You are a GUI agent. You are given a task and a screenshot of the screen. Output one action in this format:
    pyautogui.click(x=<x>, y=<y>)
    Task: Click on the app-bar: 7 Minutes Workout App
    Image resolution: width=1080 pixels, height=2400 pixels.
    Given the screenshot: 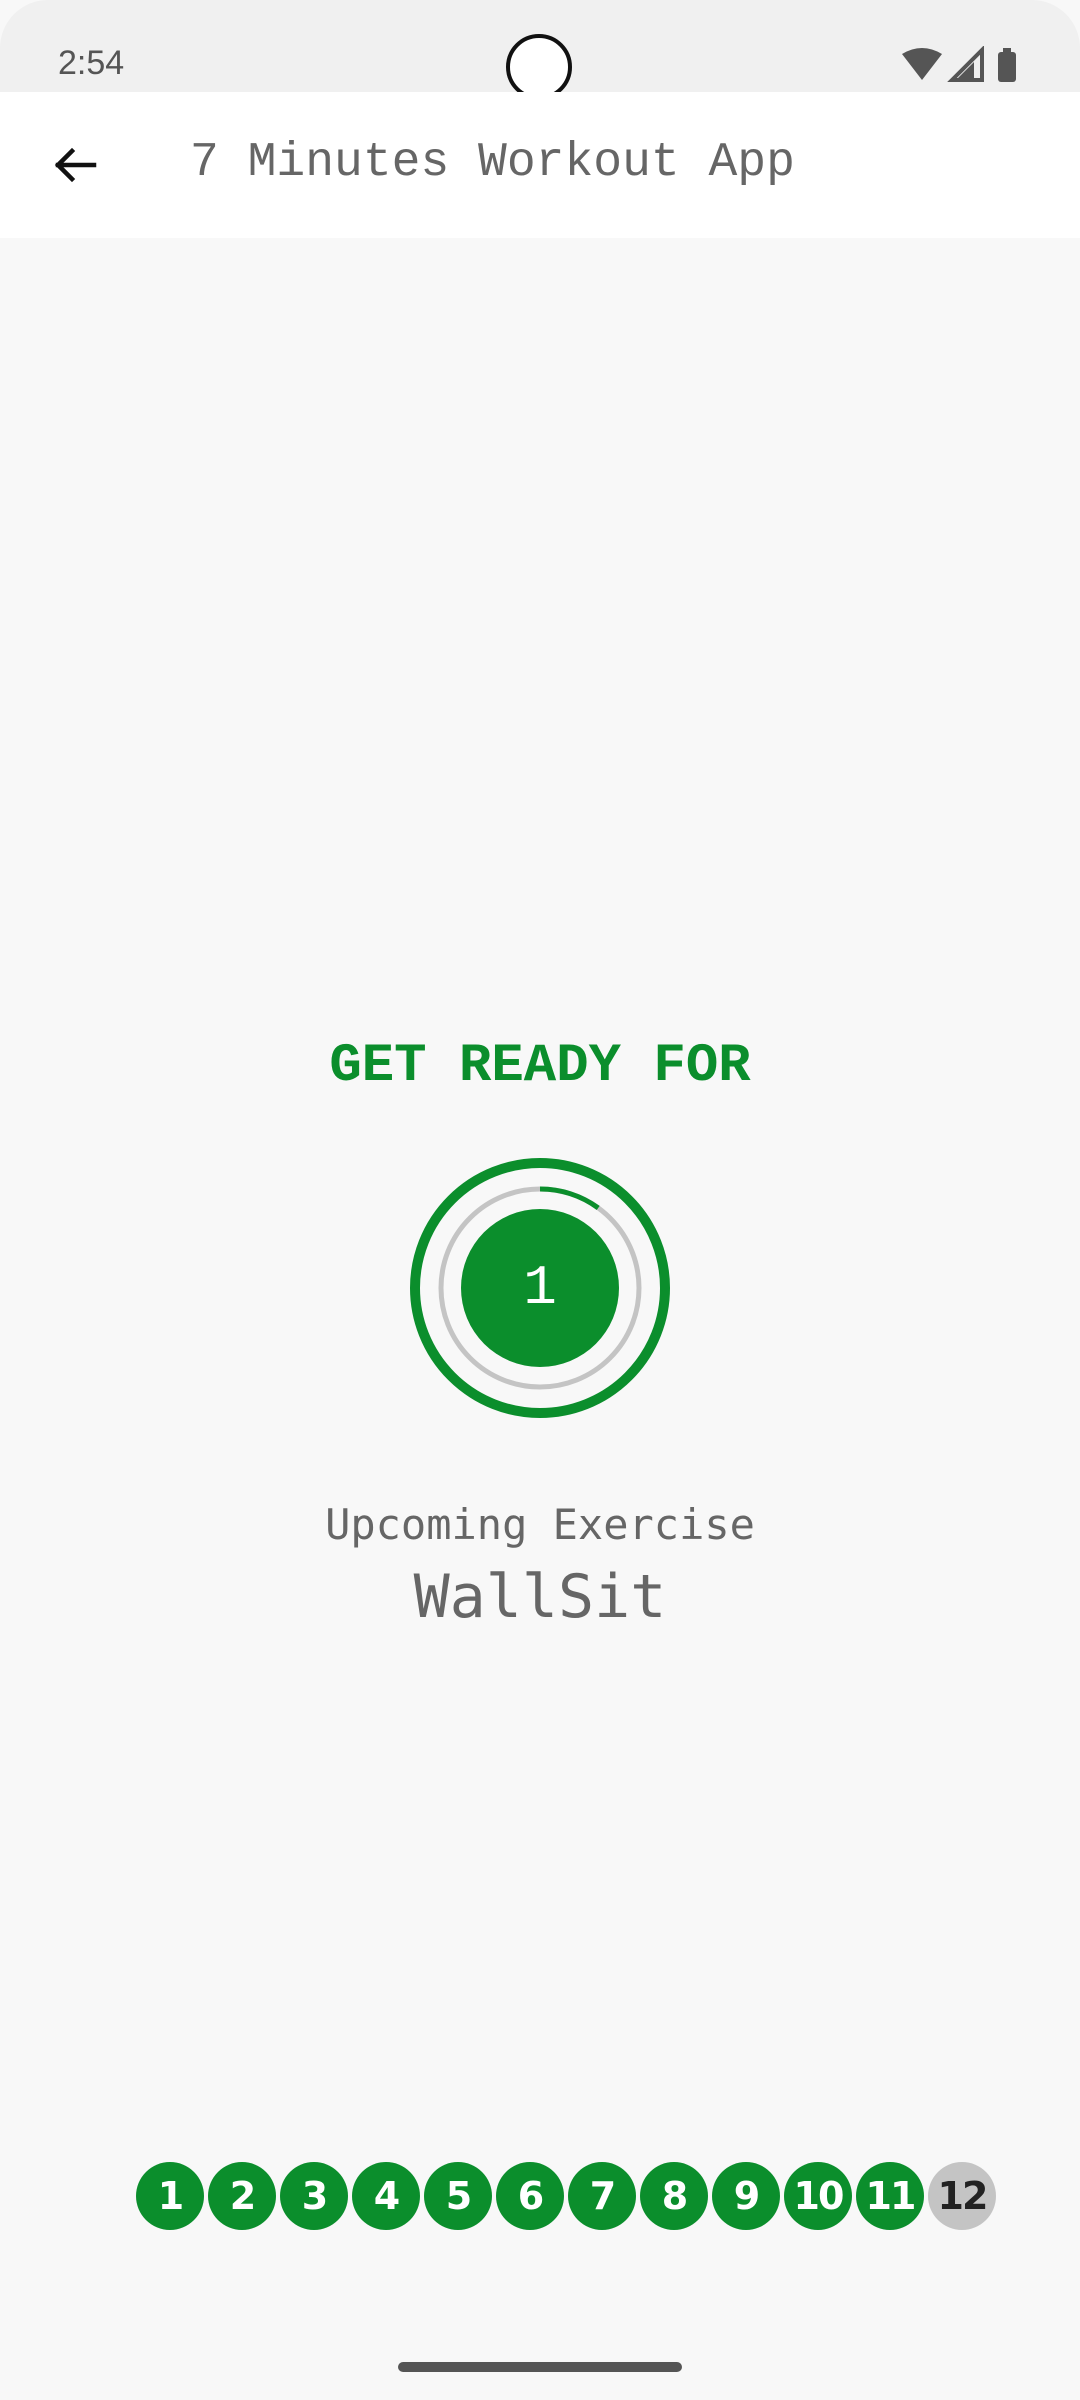 What is the action you would take?
    pyautogui.click(x=540, y=165)
    